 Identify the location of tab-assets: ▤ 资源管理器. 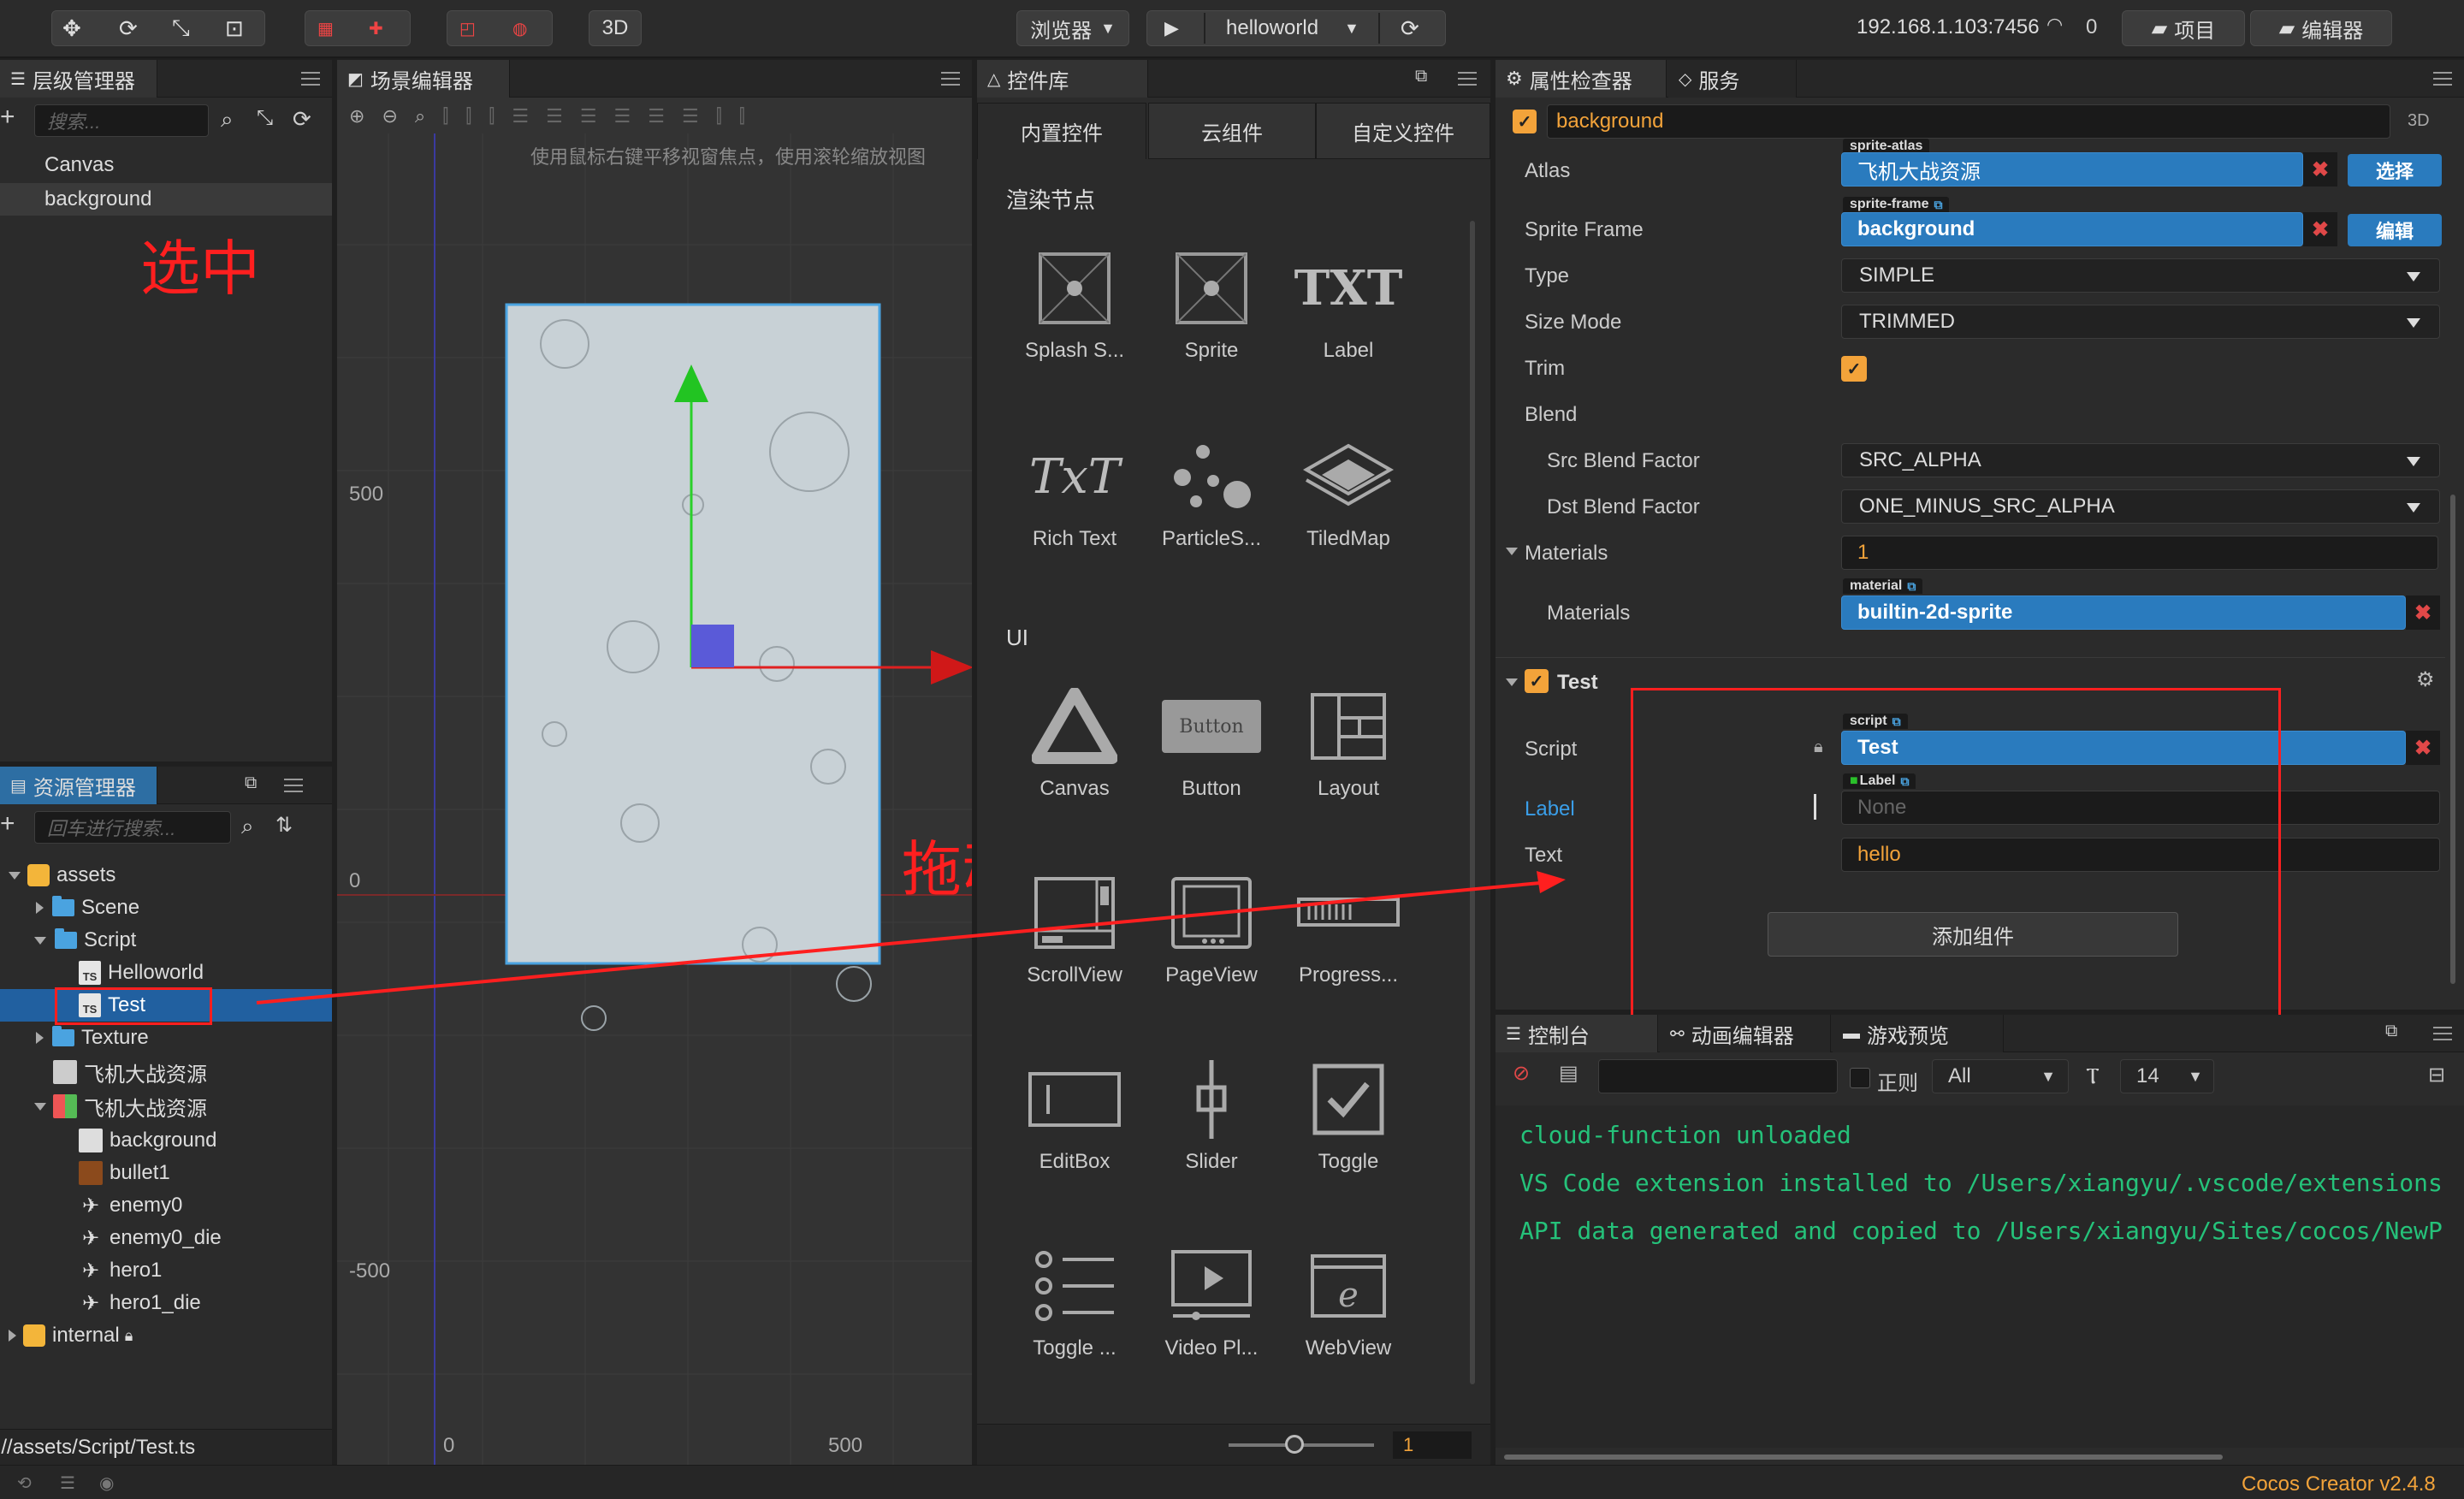
(78, 785).